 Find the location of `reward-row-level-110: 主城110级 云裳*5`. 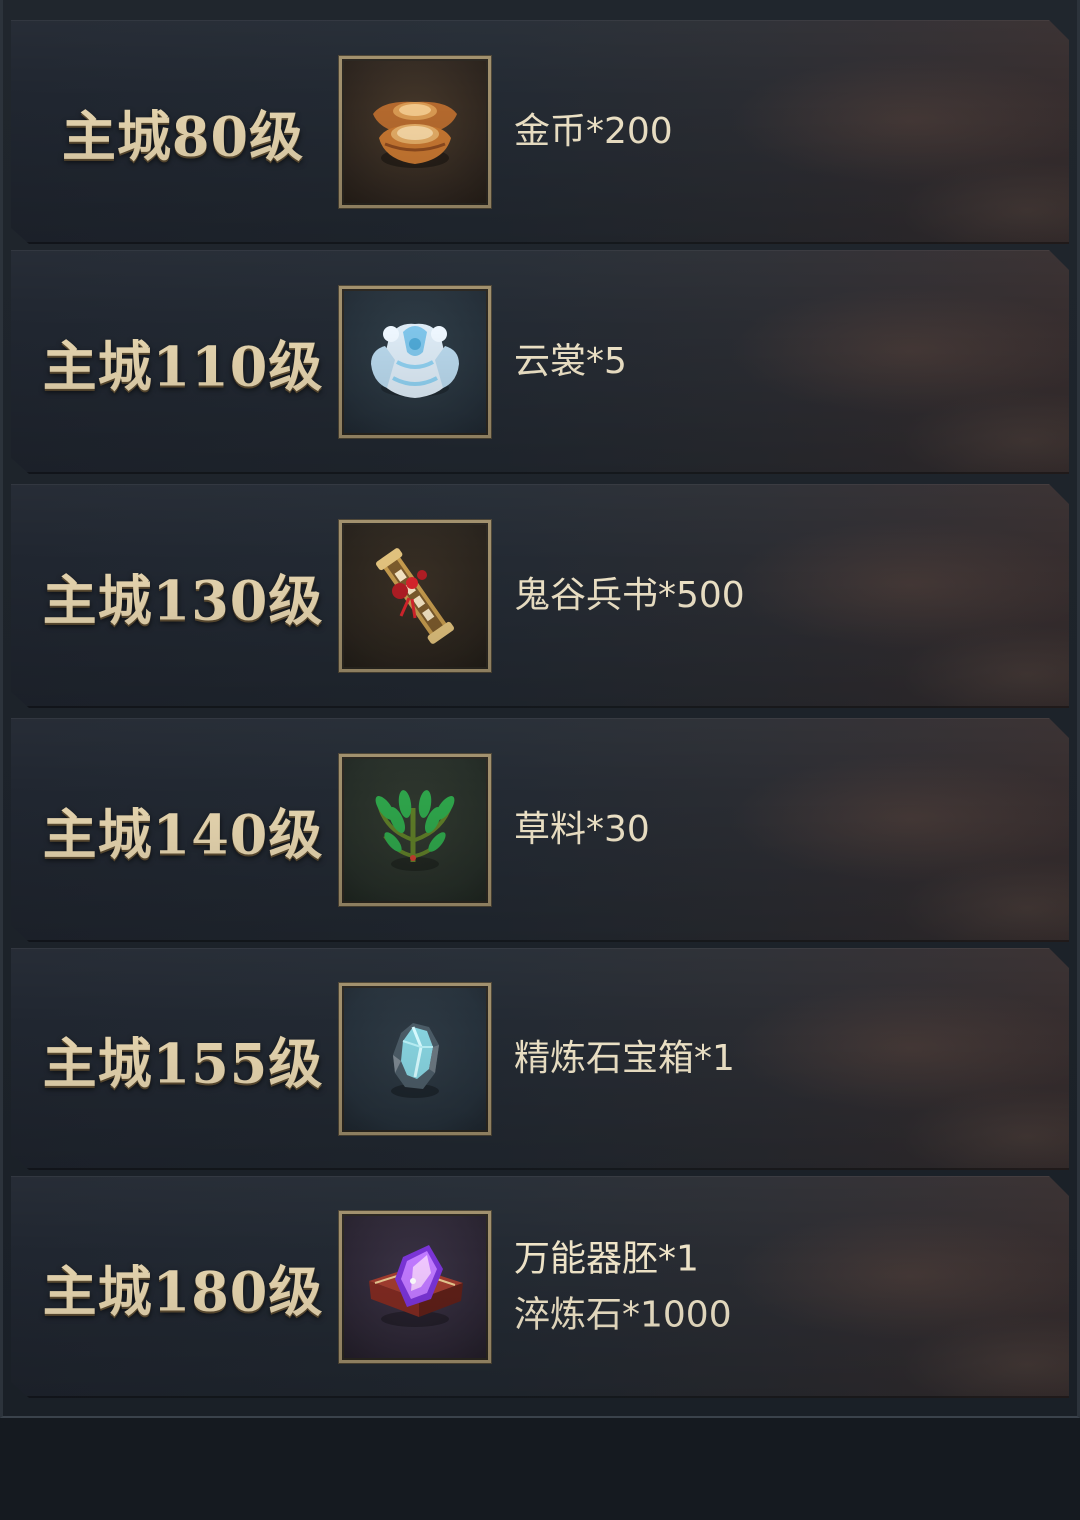

reward-row-level-110: 主城110级 云裳*5 is located at coordinates (540, 362).